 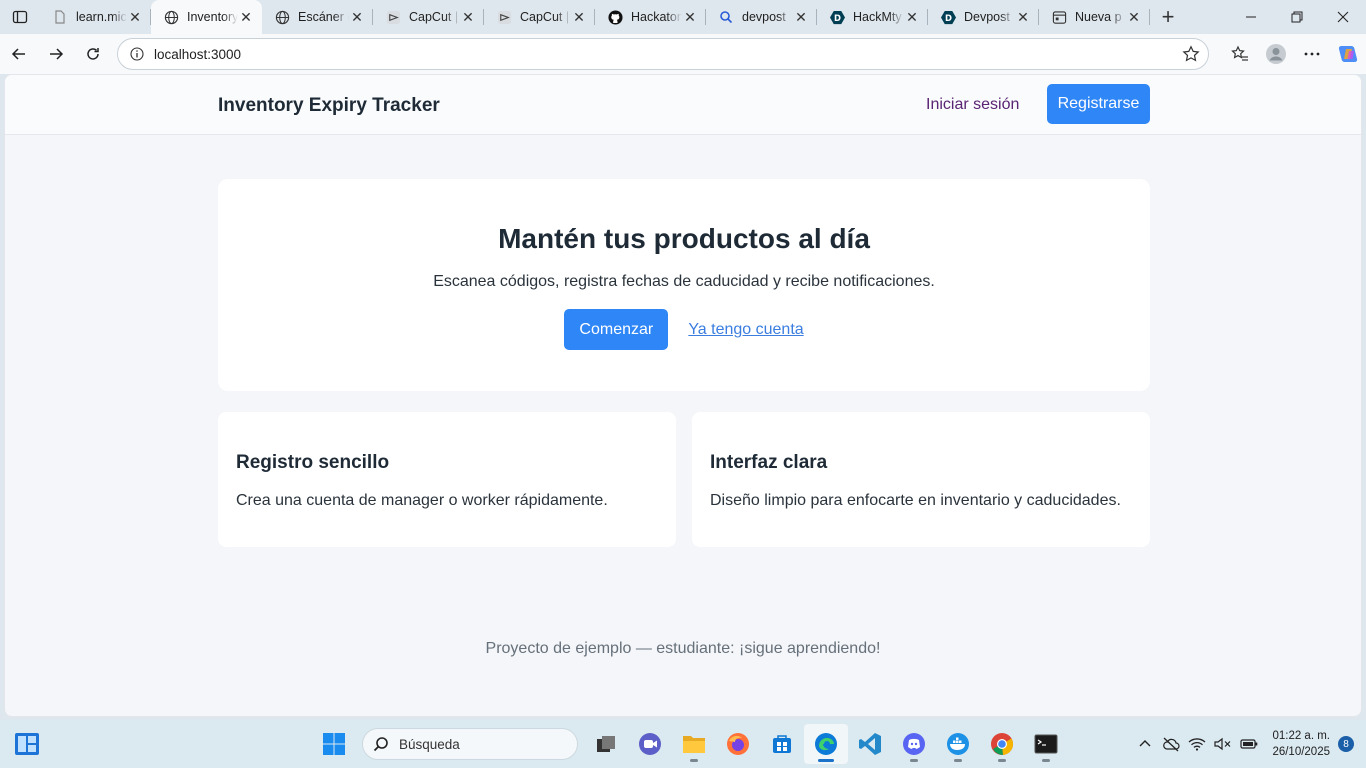 I want to click on github-icon, so click(x=615, y=17).